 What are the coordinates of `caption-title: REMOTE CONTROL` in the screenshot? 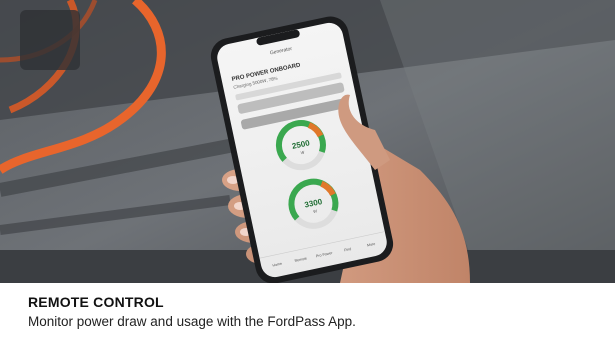 It's located at (96, 302).